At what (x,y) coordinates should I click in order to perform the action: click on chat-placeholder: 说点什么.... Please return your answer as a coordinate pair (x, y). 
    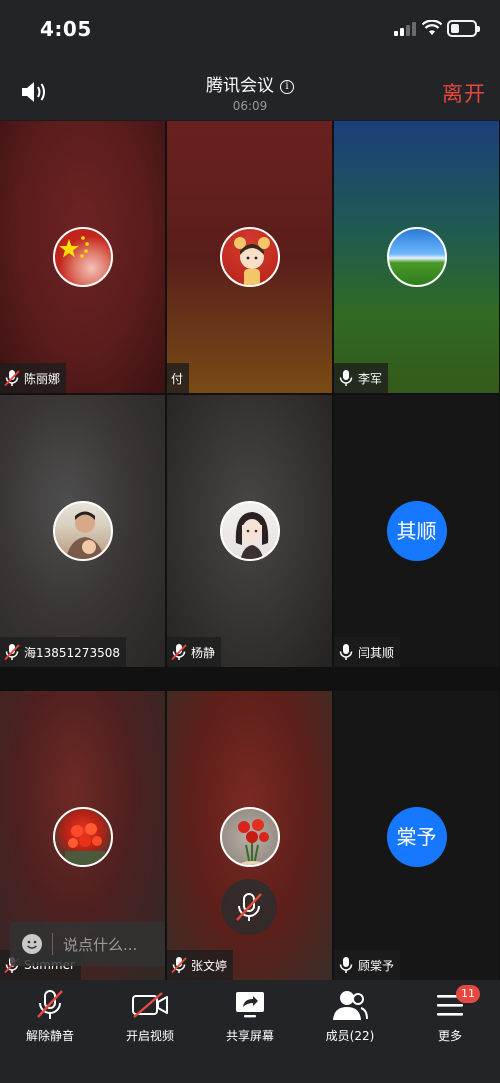
    Looking at the image, I should click on (100, 944).